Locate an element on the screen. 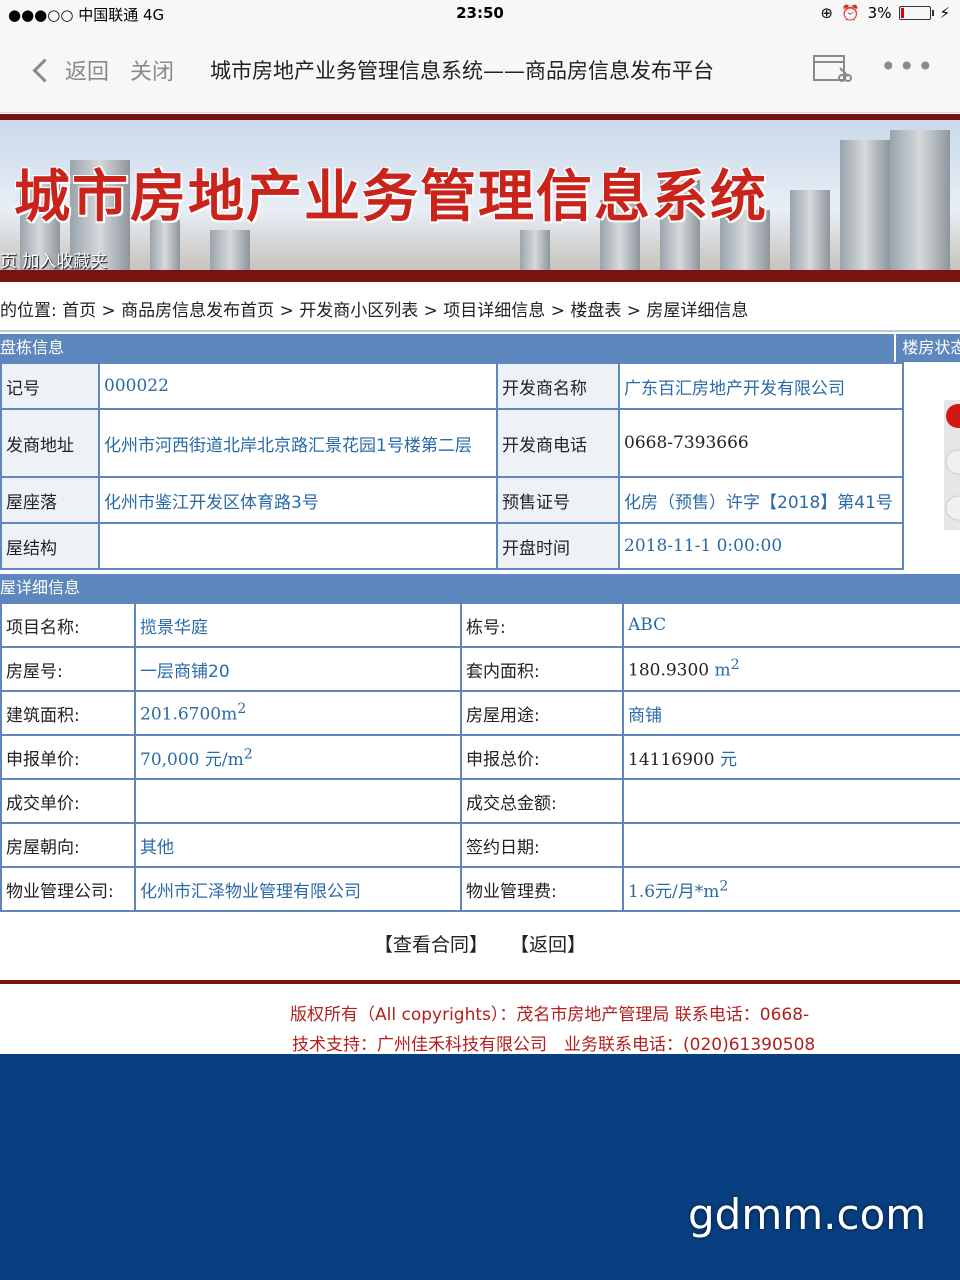  battery-icon is located at coordinates (917, 13).